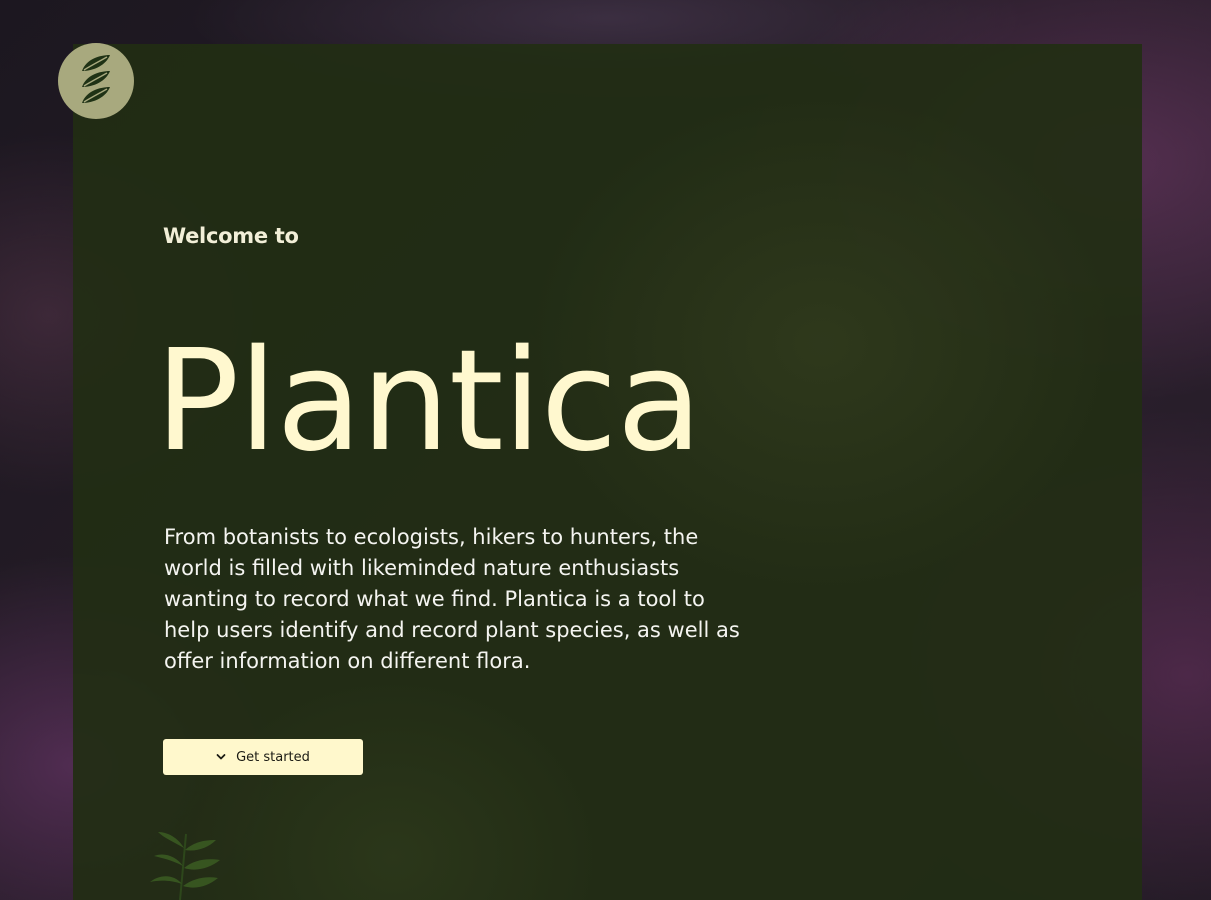  I want to click on get-started-label: Get started, so click(273, 757).